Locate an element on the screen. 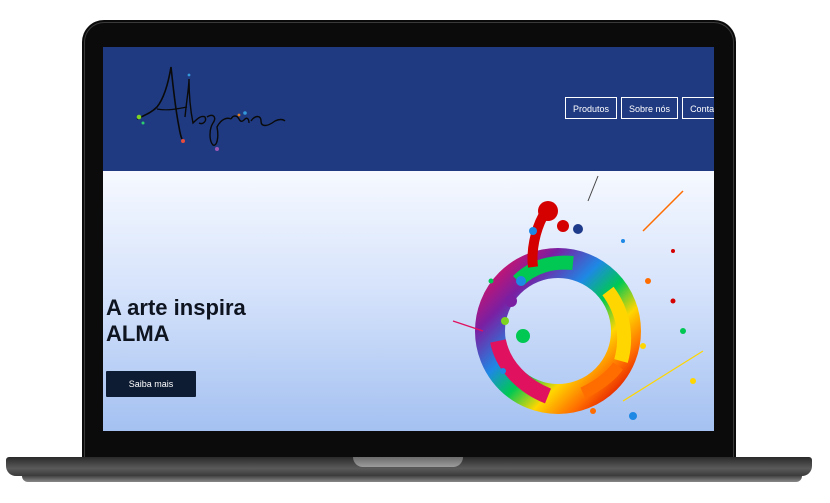 The image size is (830, 503). nav-produtos-button: Produtos is located at coordinates (591, 108).